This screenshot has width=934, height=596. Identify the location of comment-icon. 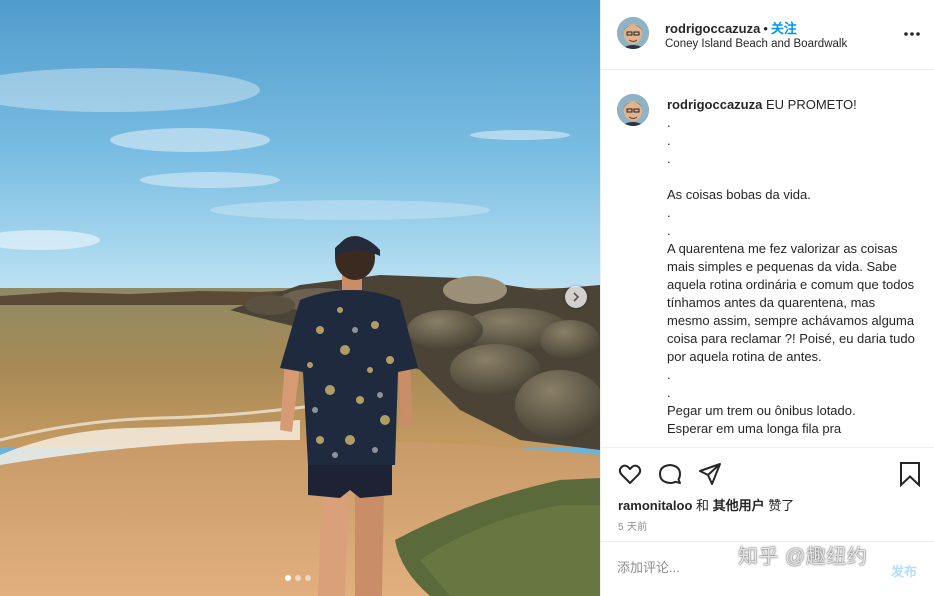
(670, 474).